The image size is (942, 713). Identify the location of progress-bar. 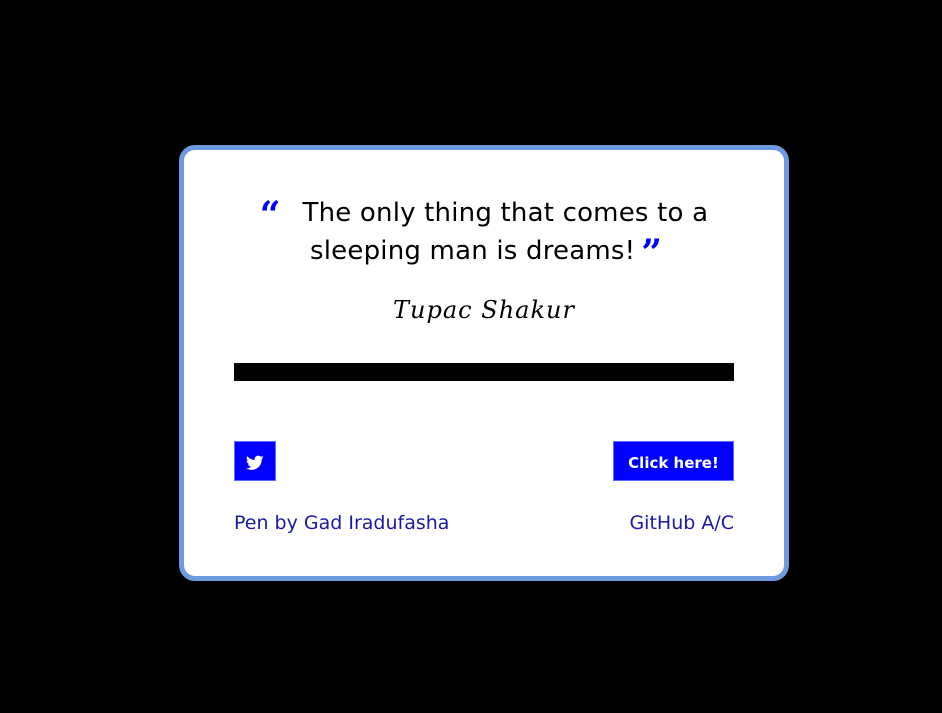
(484, 372).